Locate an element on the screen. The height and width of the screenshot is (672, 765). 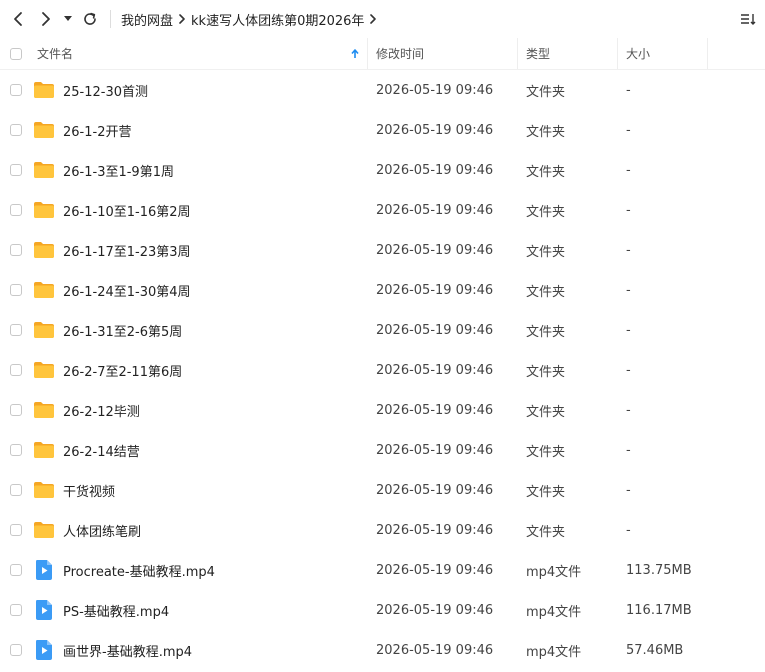
file-name-cell: 25-12-30首测 is located at coordinates (200, 90).